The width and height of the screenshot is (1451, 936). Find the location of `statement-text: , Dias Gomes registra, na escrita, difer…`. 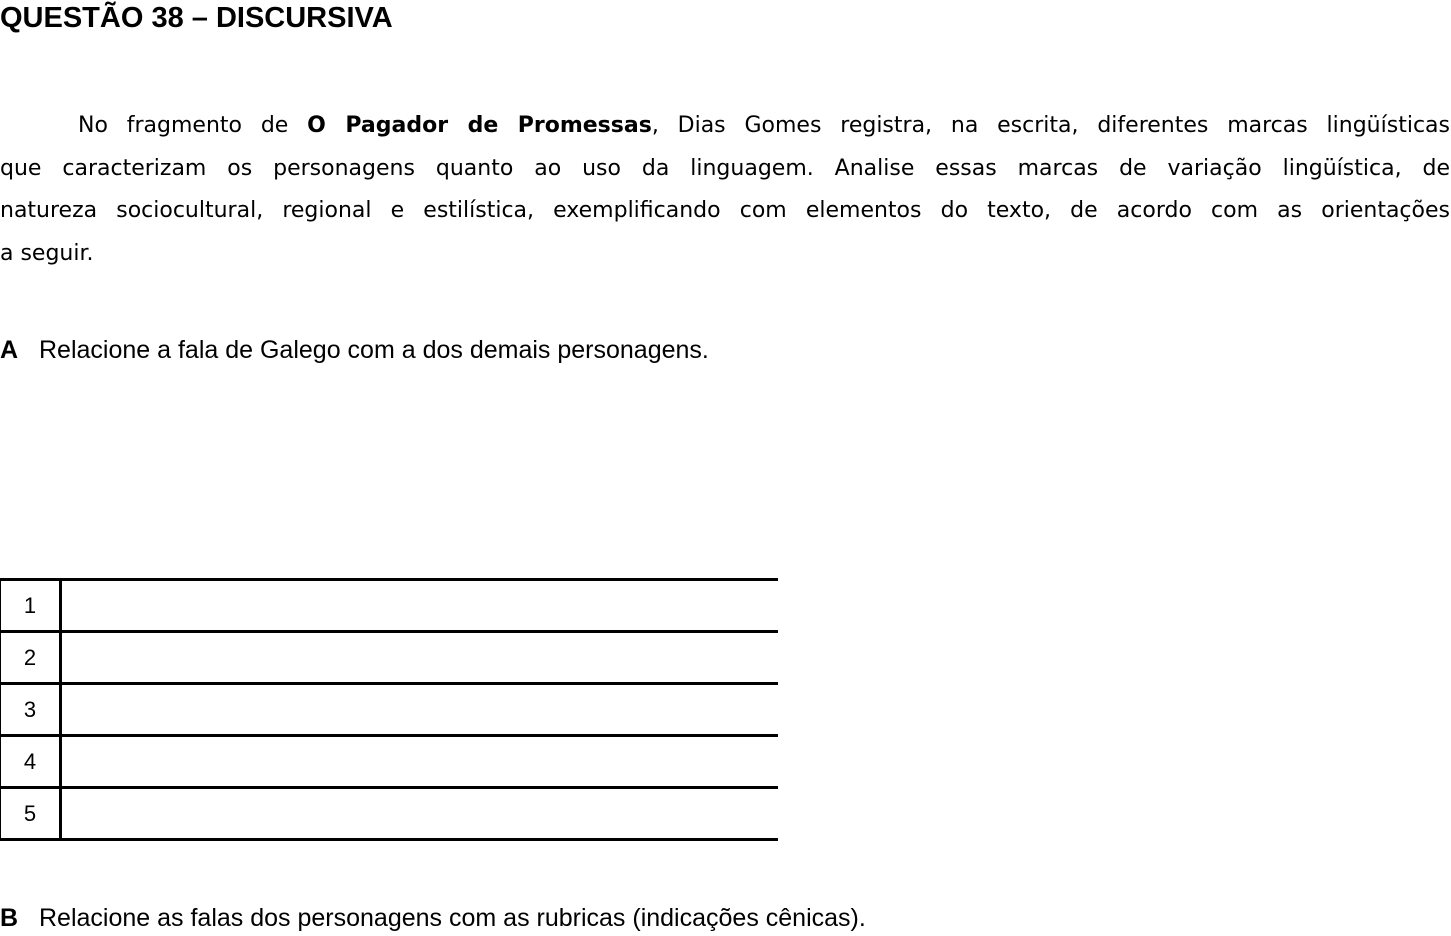

statement-text: , Dias Gomes registra, na escrita, difer… is located at coordinates (1050, 125).